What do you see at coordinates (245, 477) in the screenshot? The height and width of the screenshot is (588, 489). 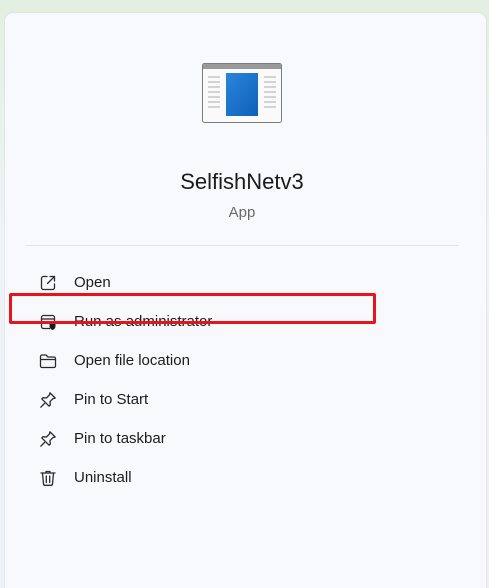 I see `menu-item-uninstall: Uninstall` at bounding box center [245, 477].